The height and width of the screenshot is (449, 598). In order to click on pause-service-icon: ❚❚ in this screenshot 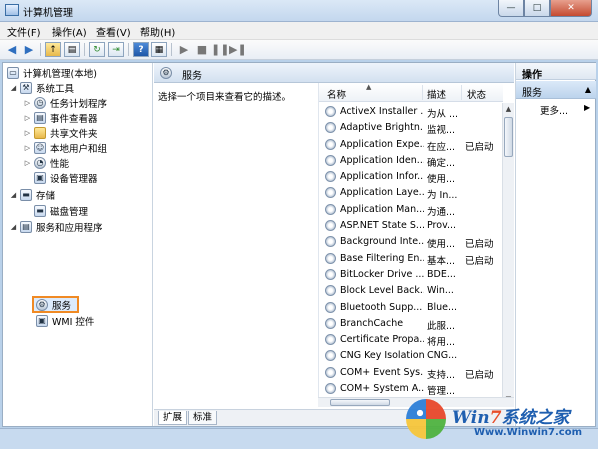, I will do `click(220, 49)`.